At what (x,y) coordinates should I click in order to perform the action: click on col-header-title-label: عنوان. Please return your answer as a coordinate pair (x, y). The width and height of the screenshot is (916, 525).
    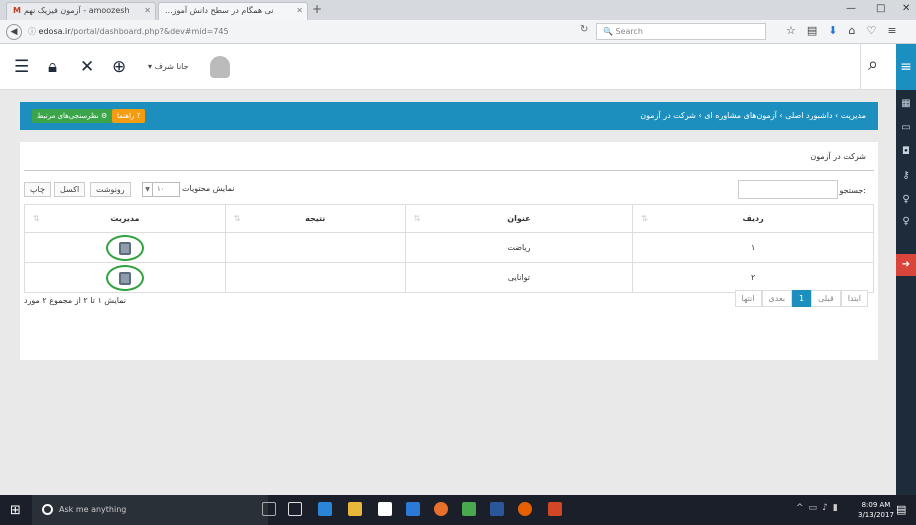
    Looking at the image, I should click on (519, 218).